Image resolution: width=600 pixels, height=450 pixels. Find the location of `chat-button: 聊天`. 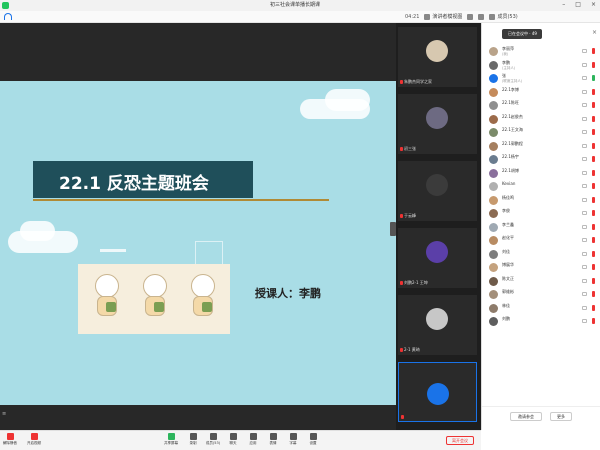

chat-button: 聊天 is located at coordinates (233, 439).